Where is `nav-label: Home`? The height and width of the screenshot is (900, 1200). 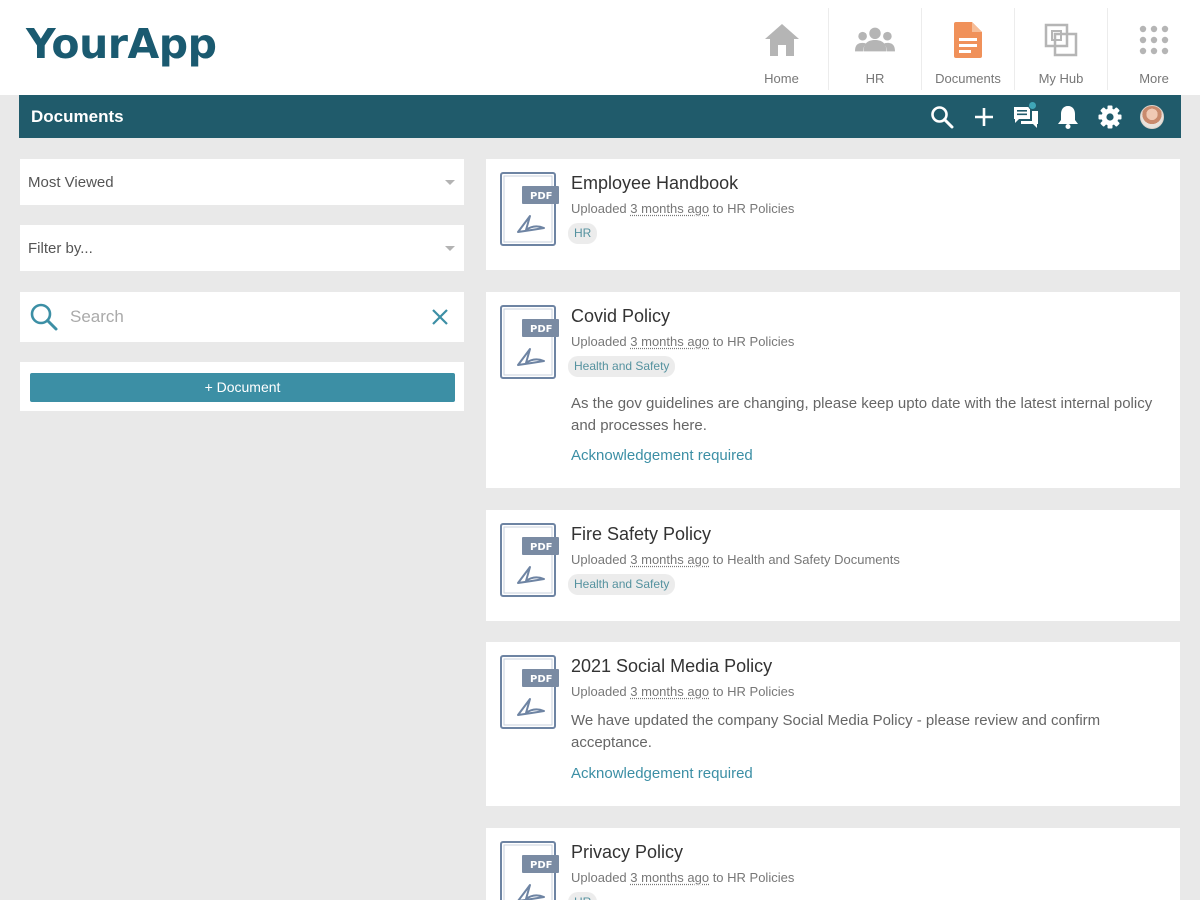
nav-label: Home is located at coordinates (781, 78).